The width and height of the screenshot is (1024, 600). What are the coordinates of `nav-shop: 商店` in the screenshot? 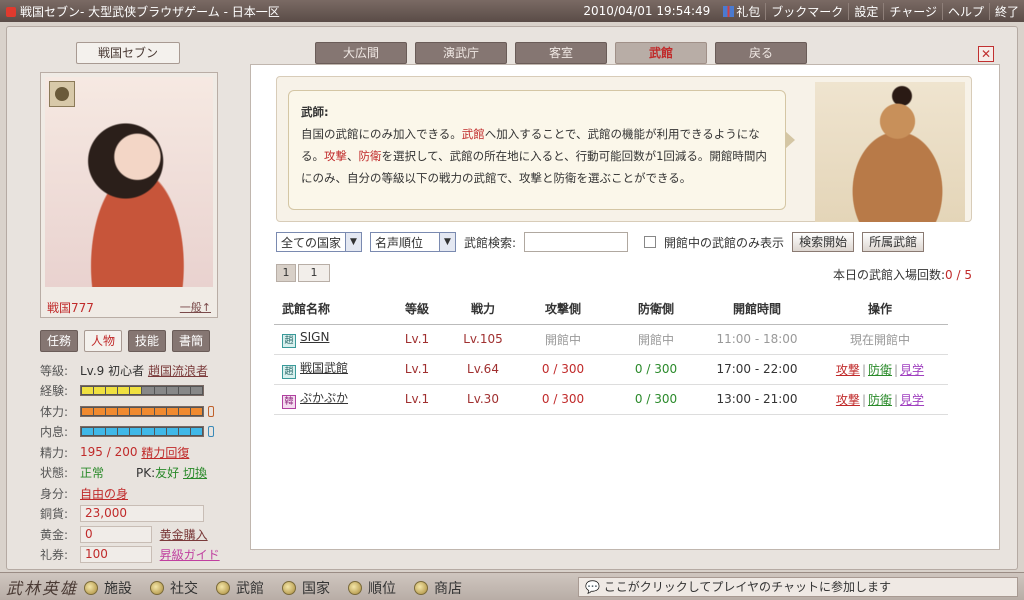 It's located at (438, 588).